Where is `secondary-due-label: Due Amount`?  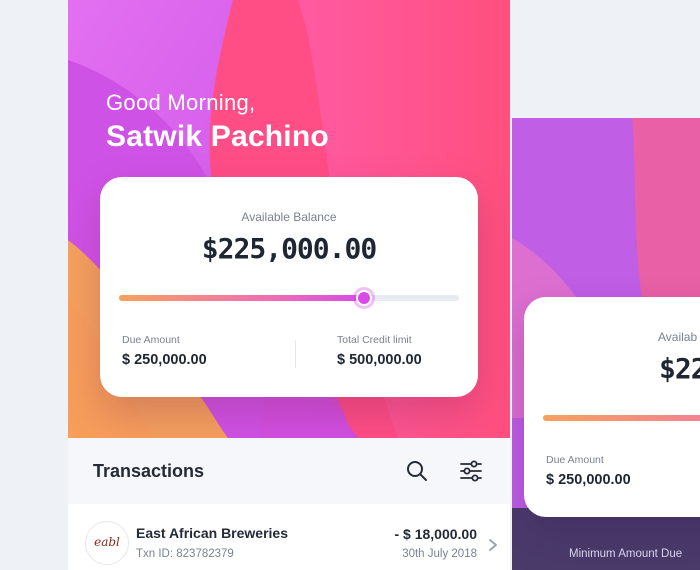
secondary-due-label: Due Amount is located at coordinates (575, 460).